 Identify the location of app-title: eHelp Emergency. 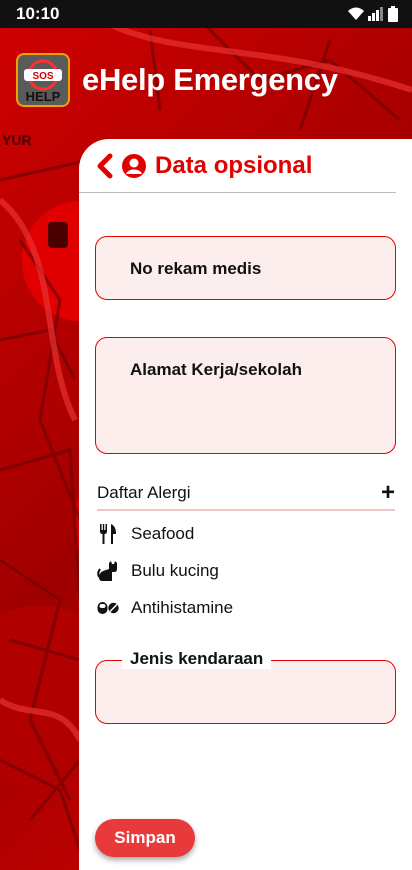
(210, 79).